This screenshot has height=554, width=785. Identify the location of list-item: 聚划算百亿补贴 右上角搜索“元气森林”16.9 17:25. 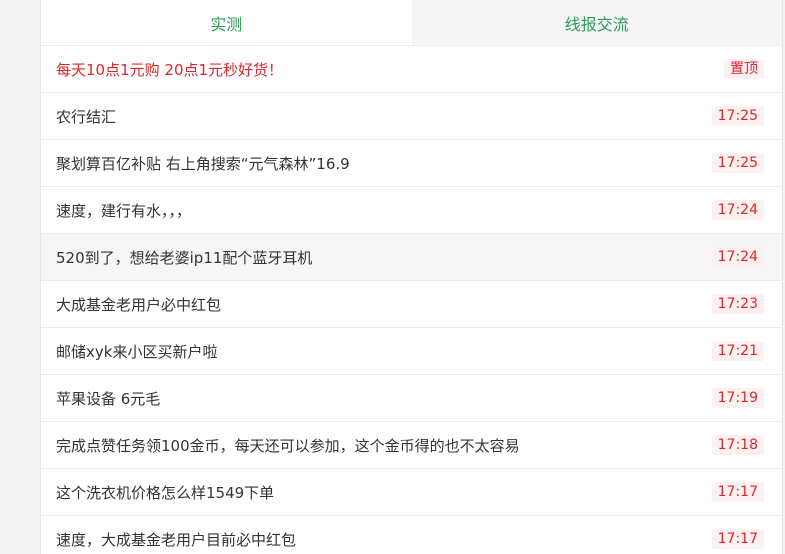
(411, 163).